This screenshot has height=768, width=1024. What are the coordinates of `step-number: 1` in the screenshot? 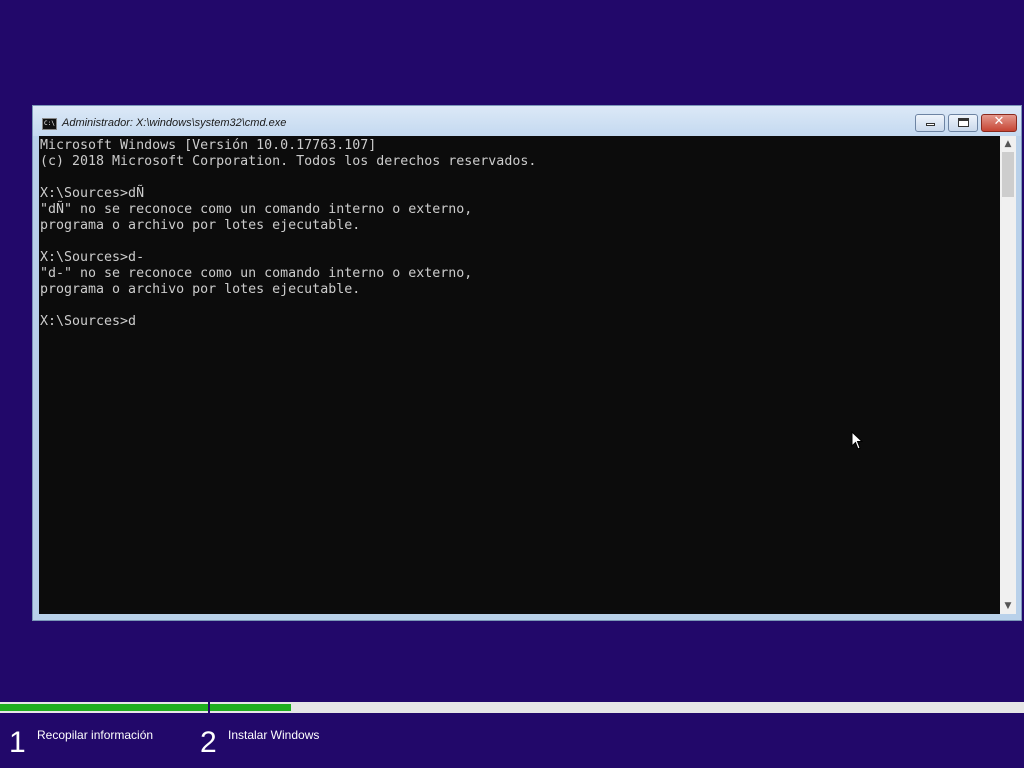 It's located at (17, 742).